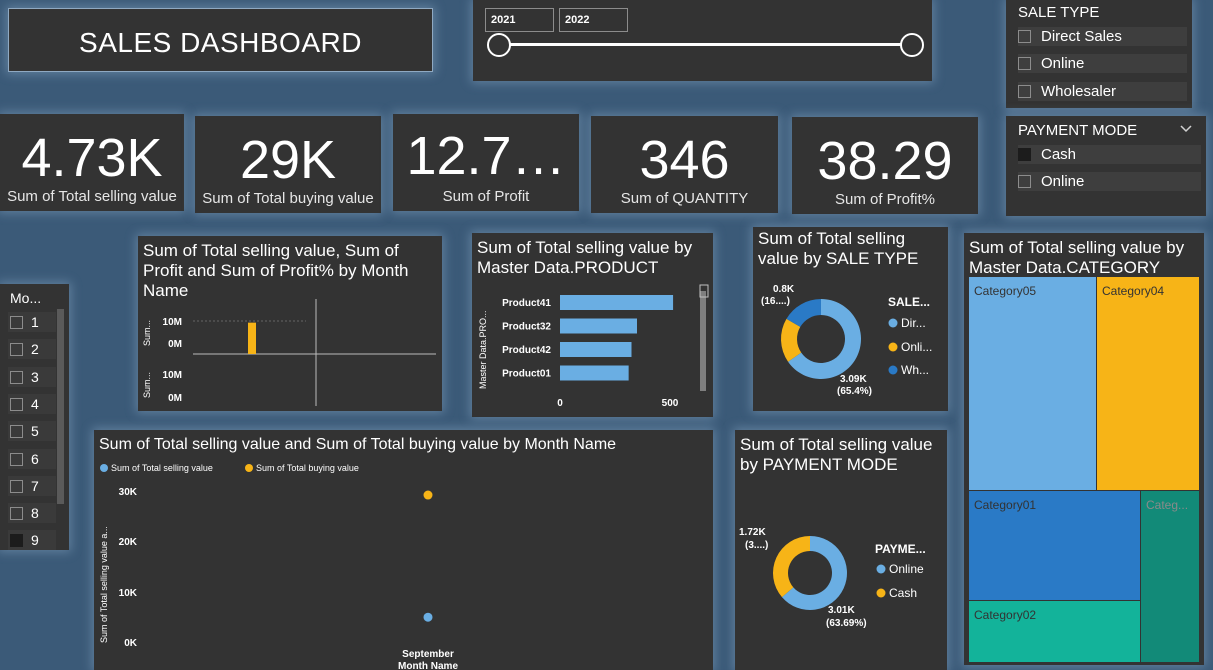 Image resolution: width=1213 pixels, height=670 pixels. Describe the element at coordinates (1186, 129) in the screenshot. I see `chevron-down-icon` at that location.